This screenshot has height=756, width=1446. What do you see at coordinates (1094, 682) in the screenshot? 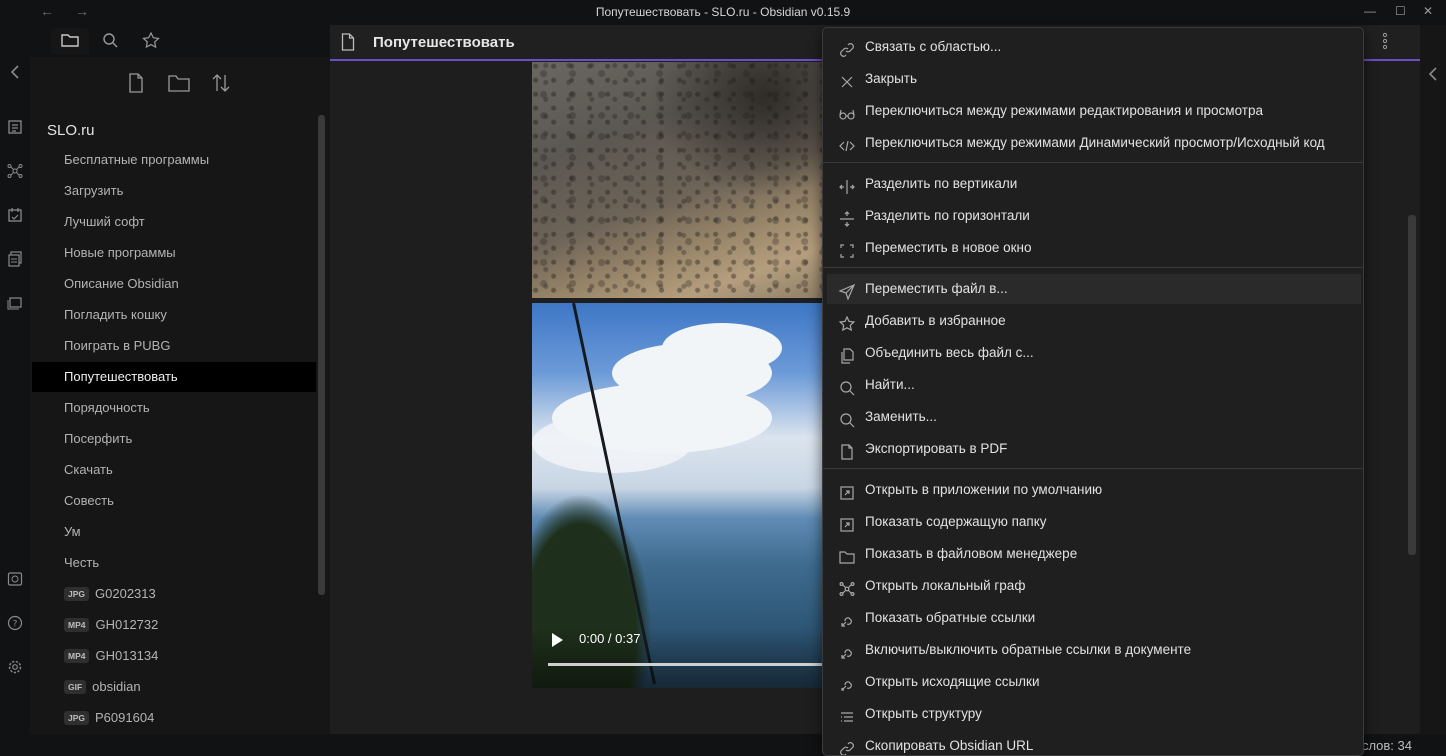
I see `menu-item: Открыть исходящие ссылки` at bounding box center [1094, 682].